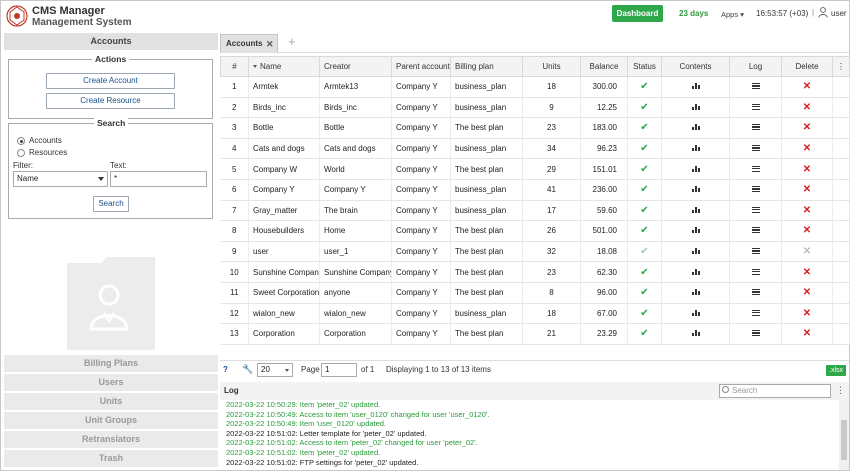 This screenshot has width=850, height=471. Describe the element at coordinates (275, 370) in the screenshot. I see `page-size-select: 20` at that location.